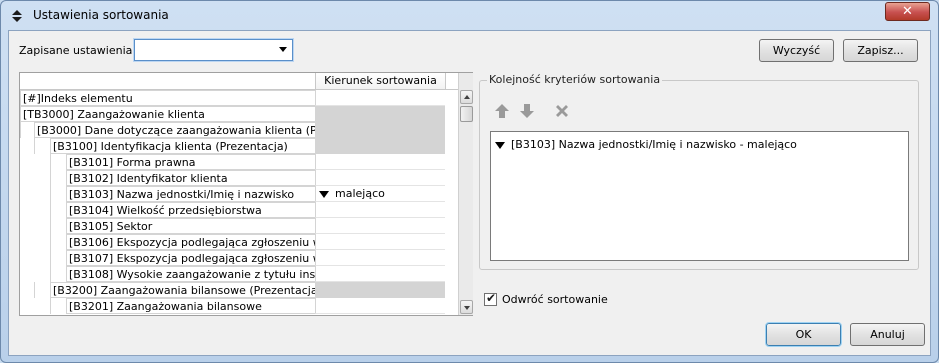 This screenshot has width=939, height=363. What do you see at coordinates (466, 114) in the screenshot?
I see `scroll-thumb` at bounding box center [466, 114].